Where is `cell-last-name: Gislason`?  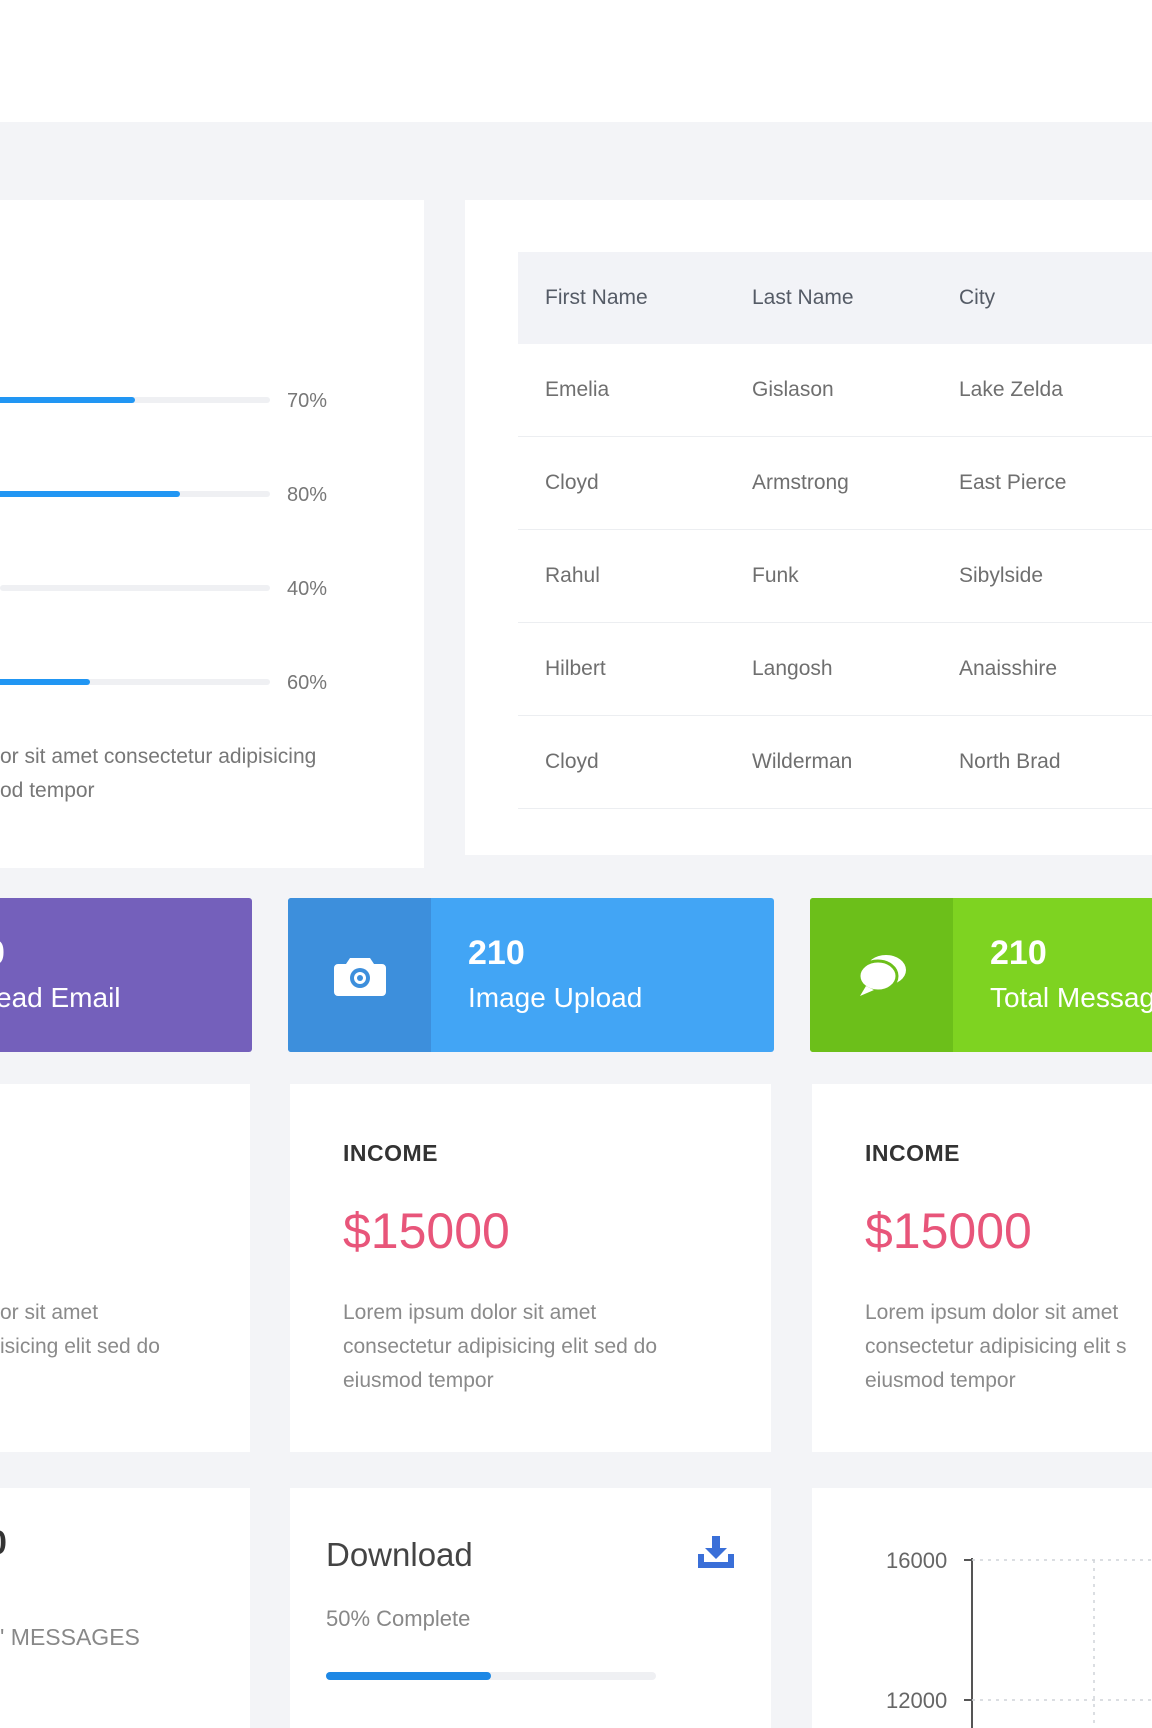
cell-last-name: Gislason is located at coordinates (793, 389).